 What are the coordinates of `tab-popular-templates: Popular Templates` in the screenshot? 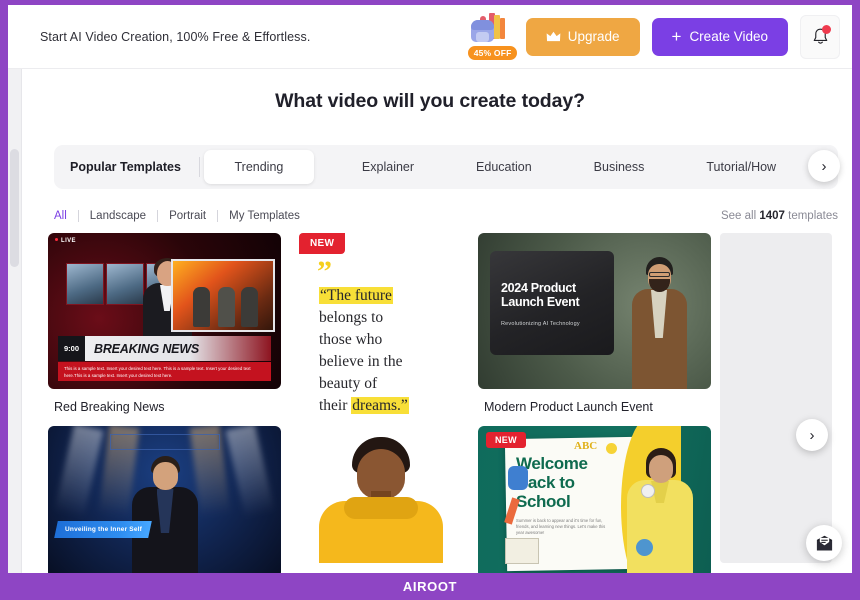 It's located at (124, 167).